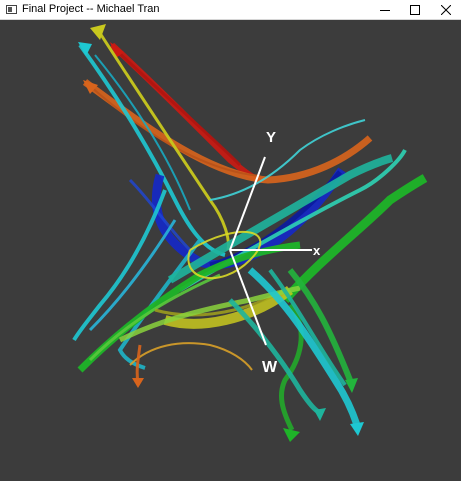 The height and width of the screenshot is (481, 461). What do you see at coordinates (230, 10) in the screenshot?
I see `title-bar: Final Project -- Michael Tran` at bounding box center [230, 10].